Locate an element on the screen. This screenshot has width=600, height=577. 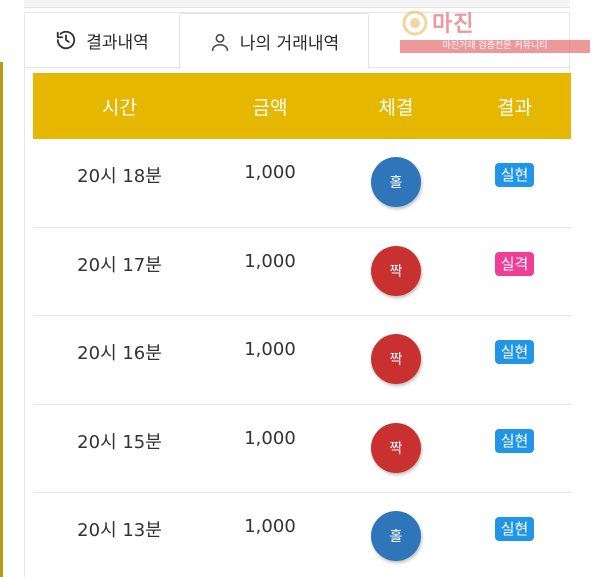
row-result-cell: 실격 is located at coordinates (514, 252).